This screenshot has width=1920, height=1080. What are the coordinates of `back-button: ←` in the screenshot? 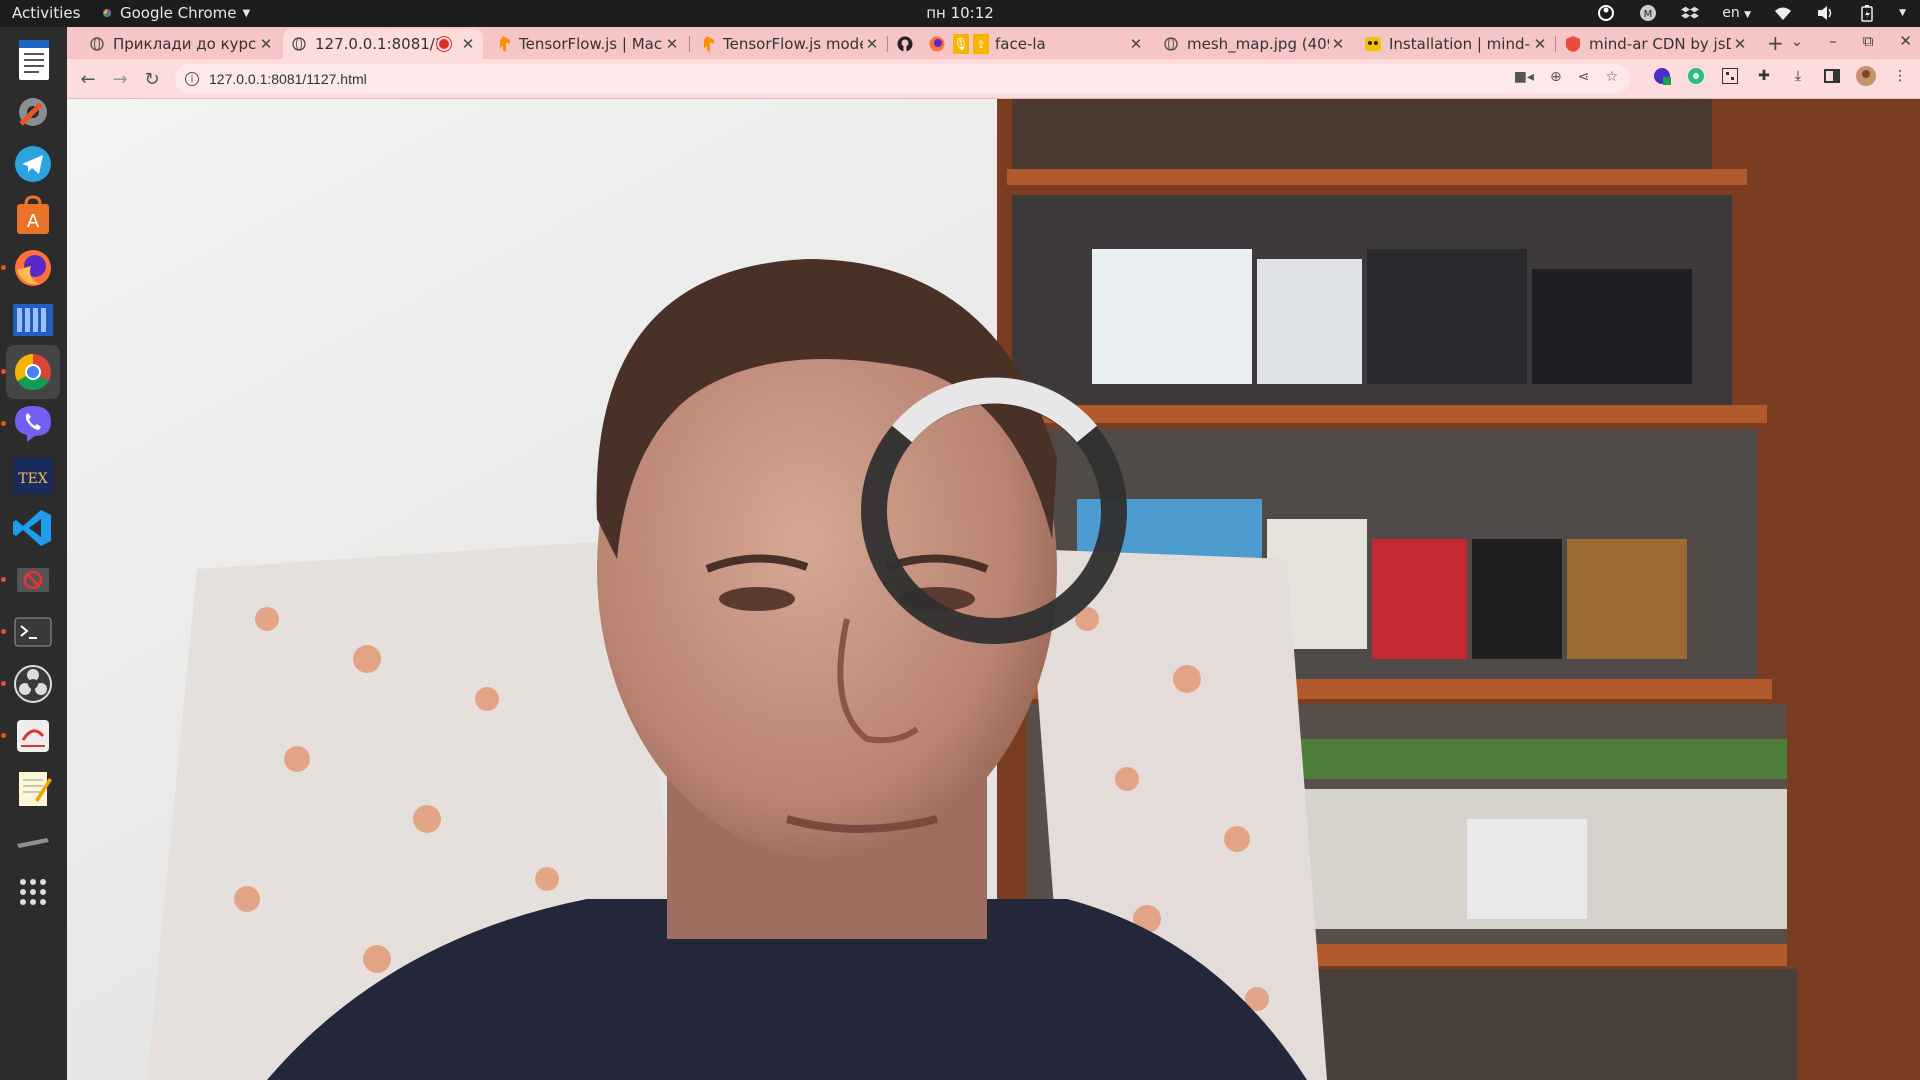 It's located at (88, 79).